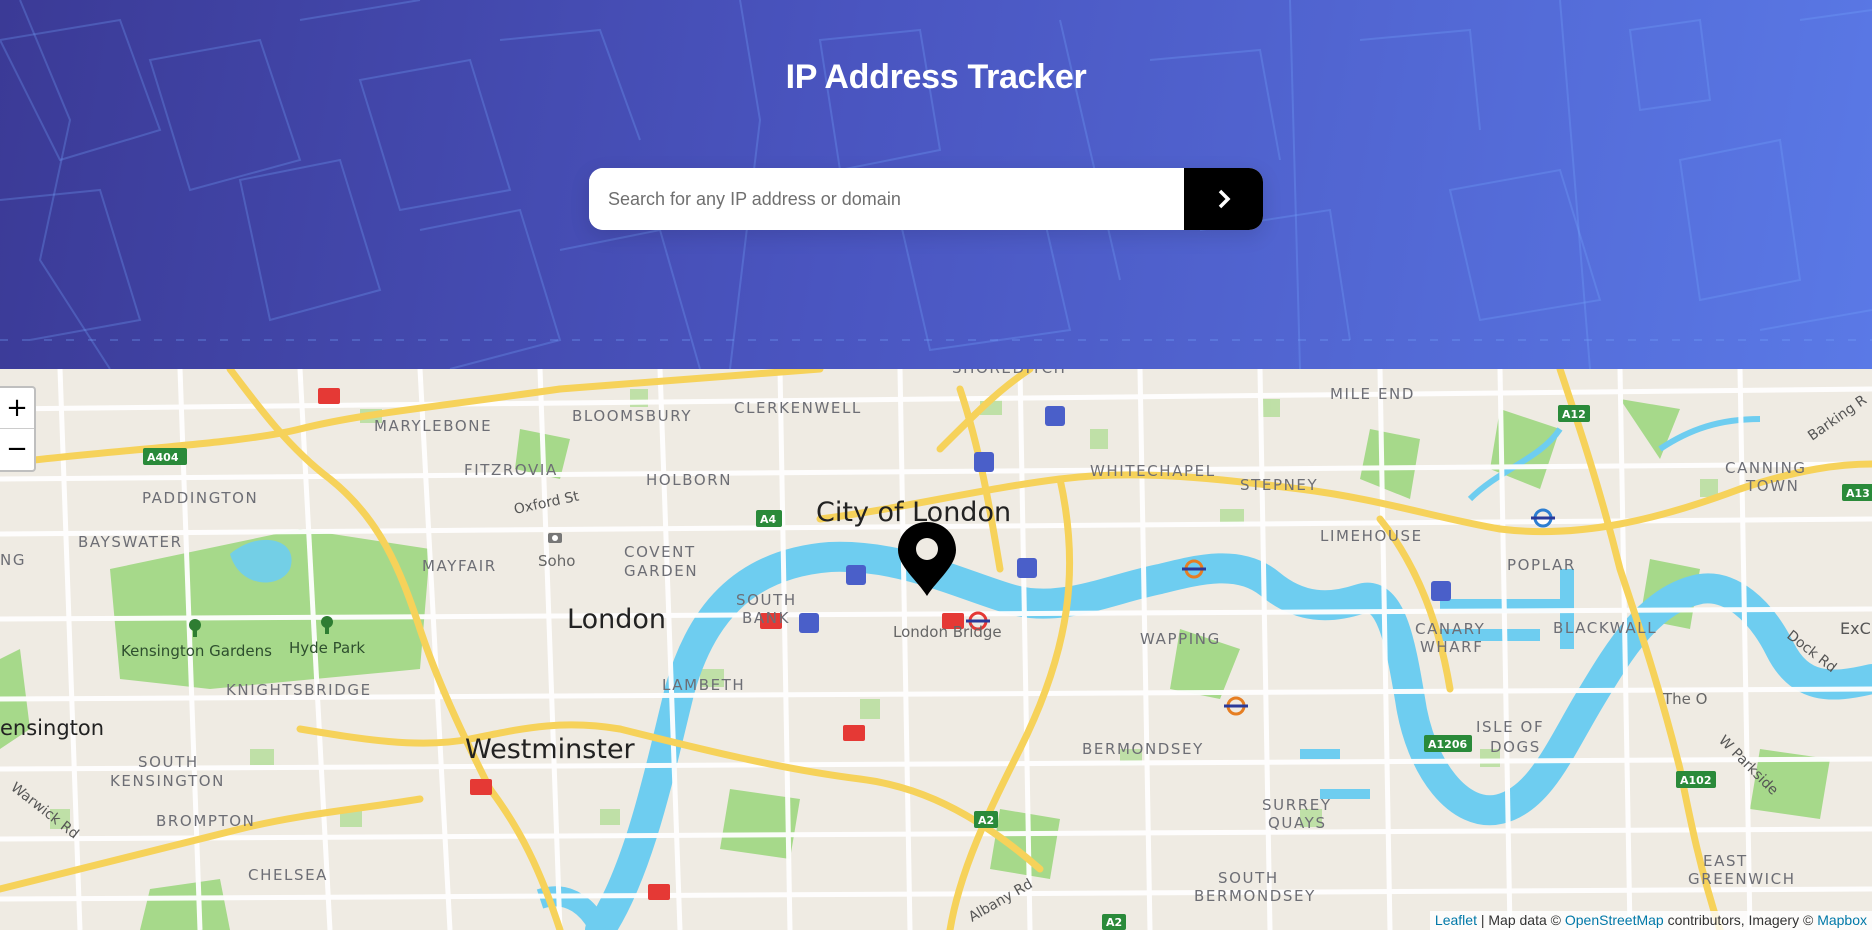 Image resolution: width=1872 pixels, height=930 pixels. Describe the element at coordinates (1143, 749) in the screenshot. I see `map-label-bermondsey: BERMONDSEY` at that location.